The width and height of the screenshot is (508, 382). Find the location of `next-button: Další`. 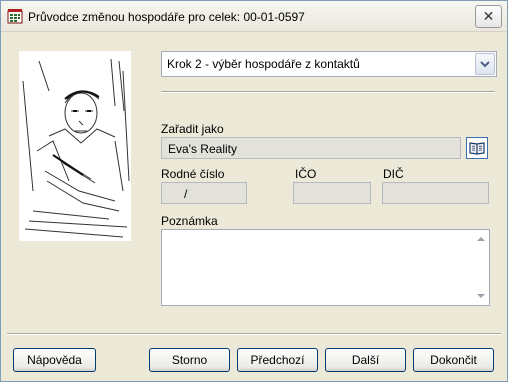

next-button: Další is located at coordinates (365, 360).